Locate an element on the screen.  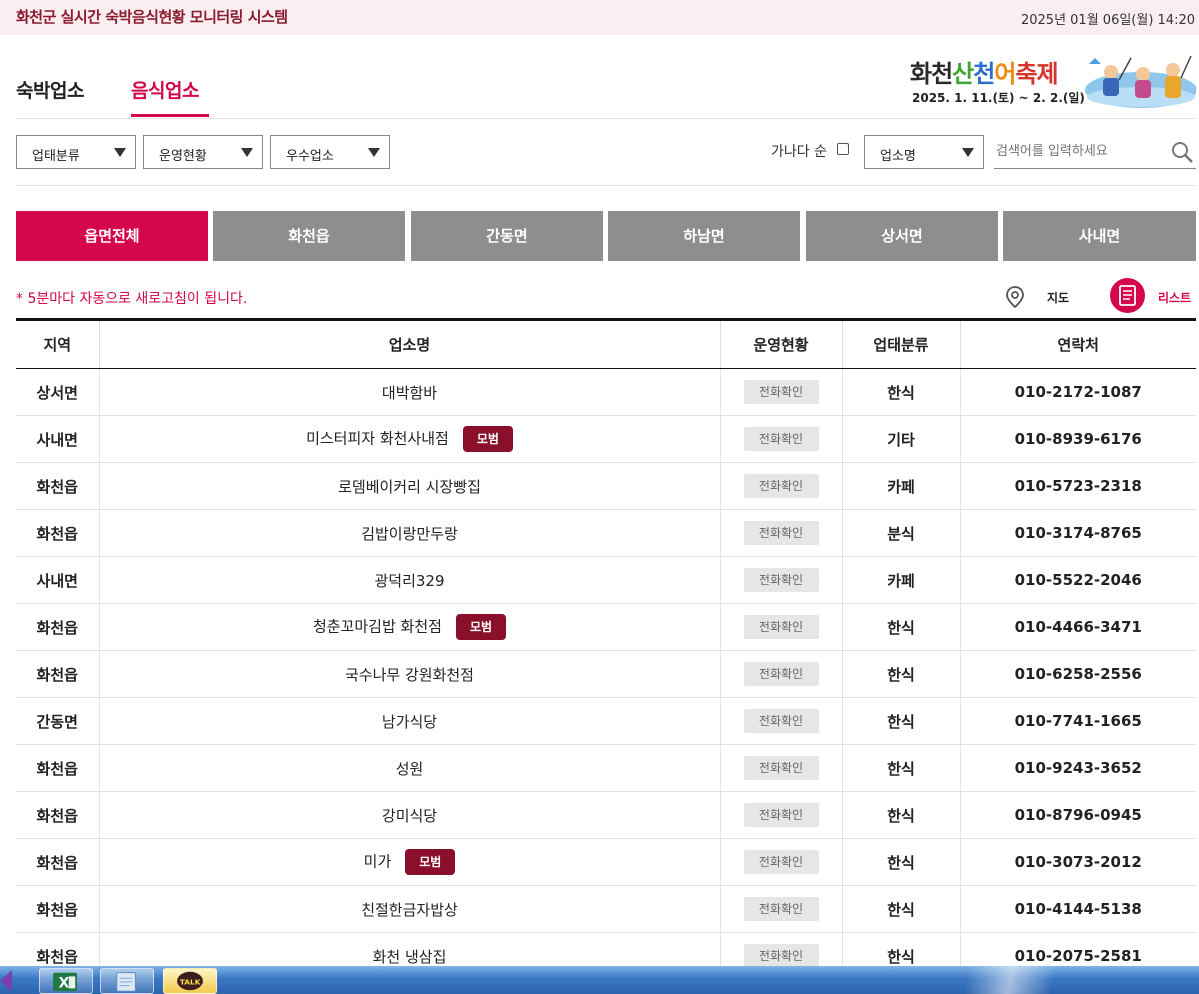
business-name: 청춘꼬마김밥 화천점 is located at coordinates (377, 627).